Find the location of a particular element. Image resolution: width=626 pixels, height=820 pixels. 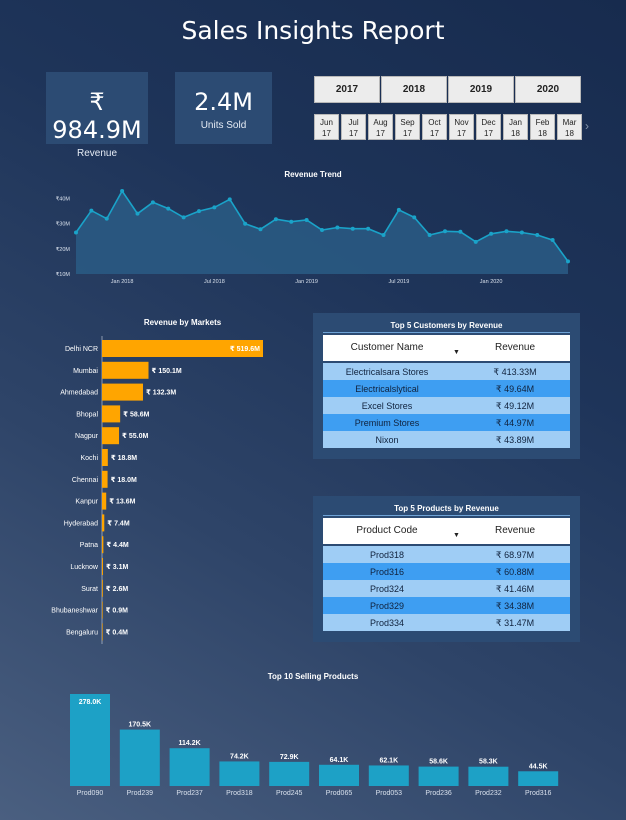

y-tick-label: ₹30M is located at coordinates (63, 224).